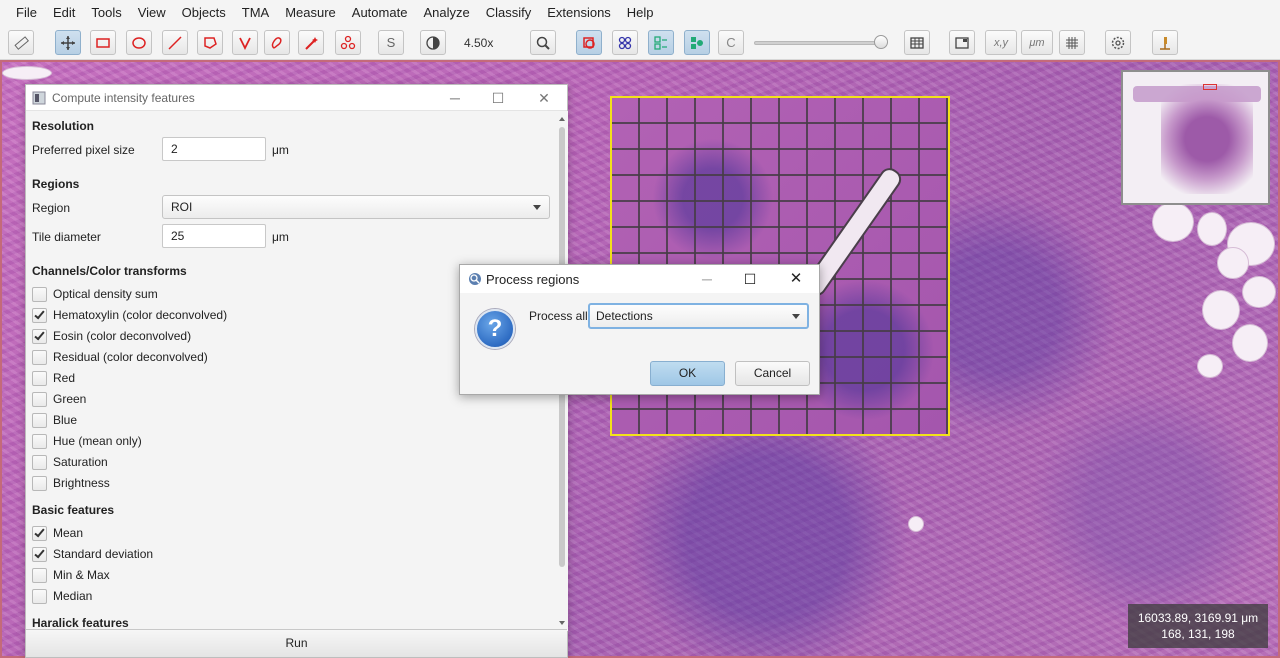 The width and height of the screenshot is (1280, 658). I want to click on show-location-button: x,y, so click(1001, 42).